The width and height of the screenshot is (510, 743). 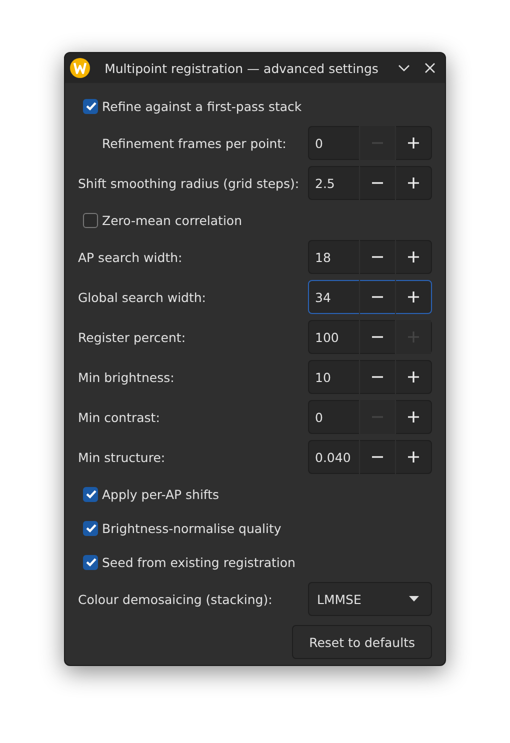 What do you see at coordinates (192, 528) in the screenshot?
I see `checkbox-label: Brightness-normalise quality` at bounding box center [192, 528].